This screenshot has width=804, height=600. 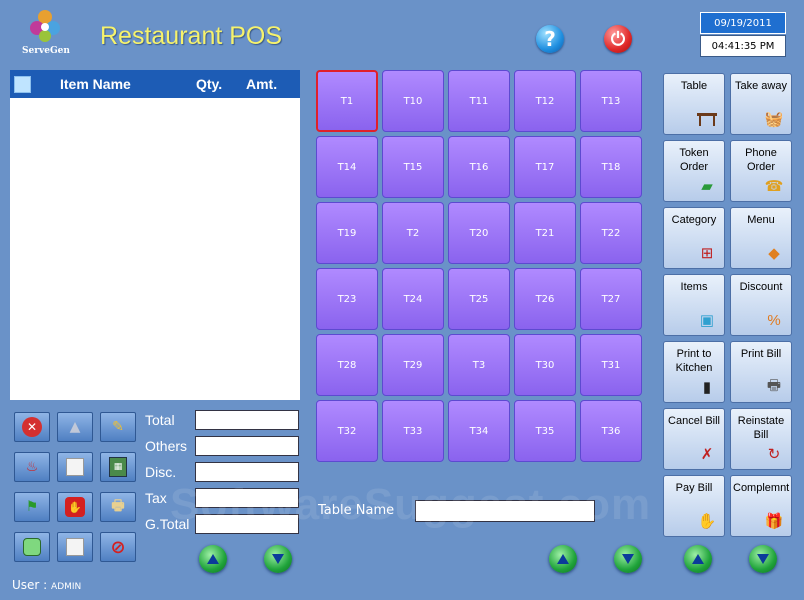 I want to click on table-button-t10: T10, so click(x=413, y=101).